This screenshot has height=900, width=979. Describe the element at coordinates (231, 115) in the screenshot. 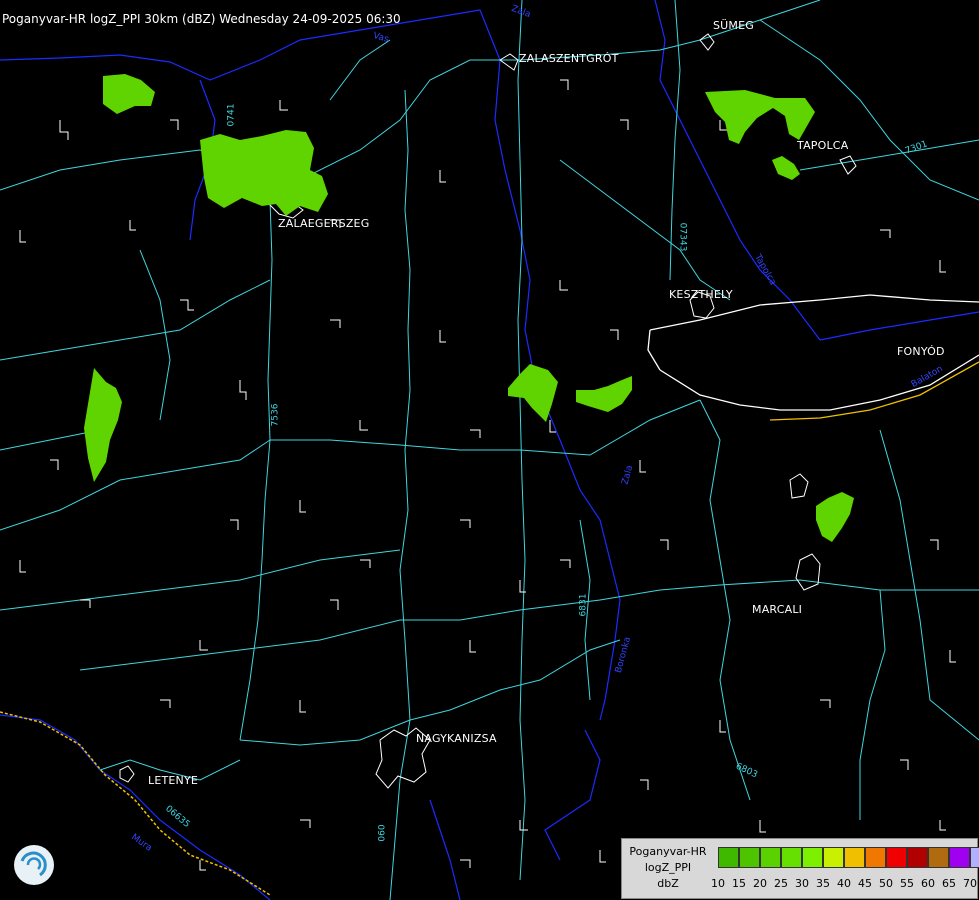

I see `road-label-0741: 0741` at that location.